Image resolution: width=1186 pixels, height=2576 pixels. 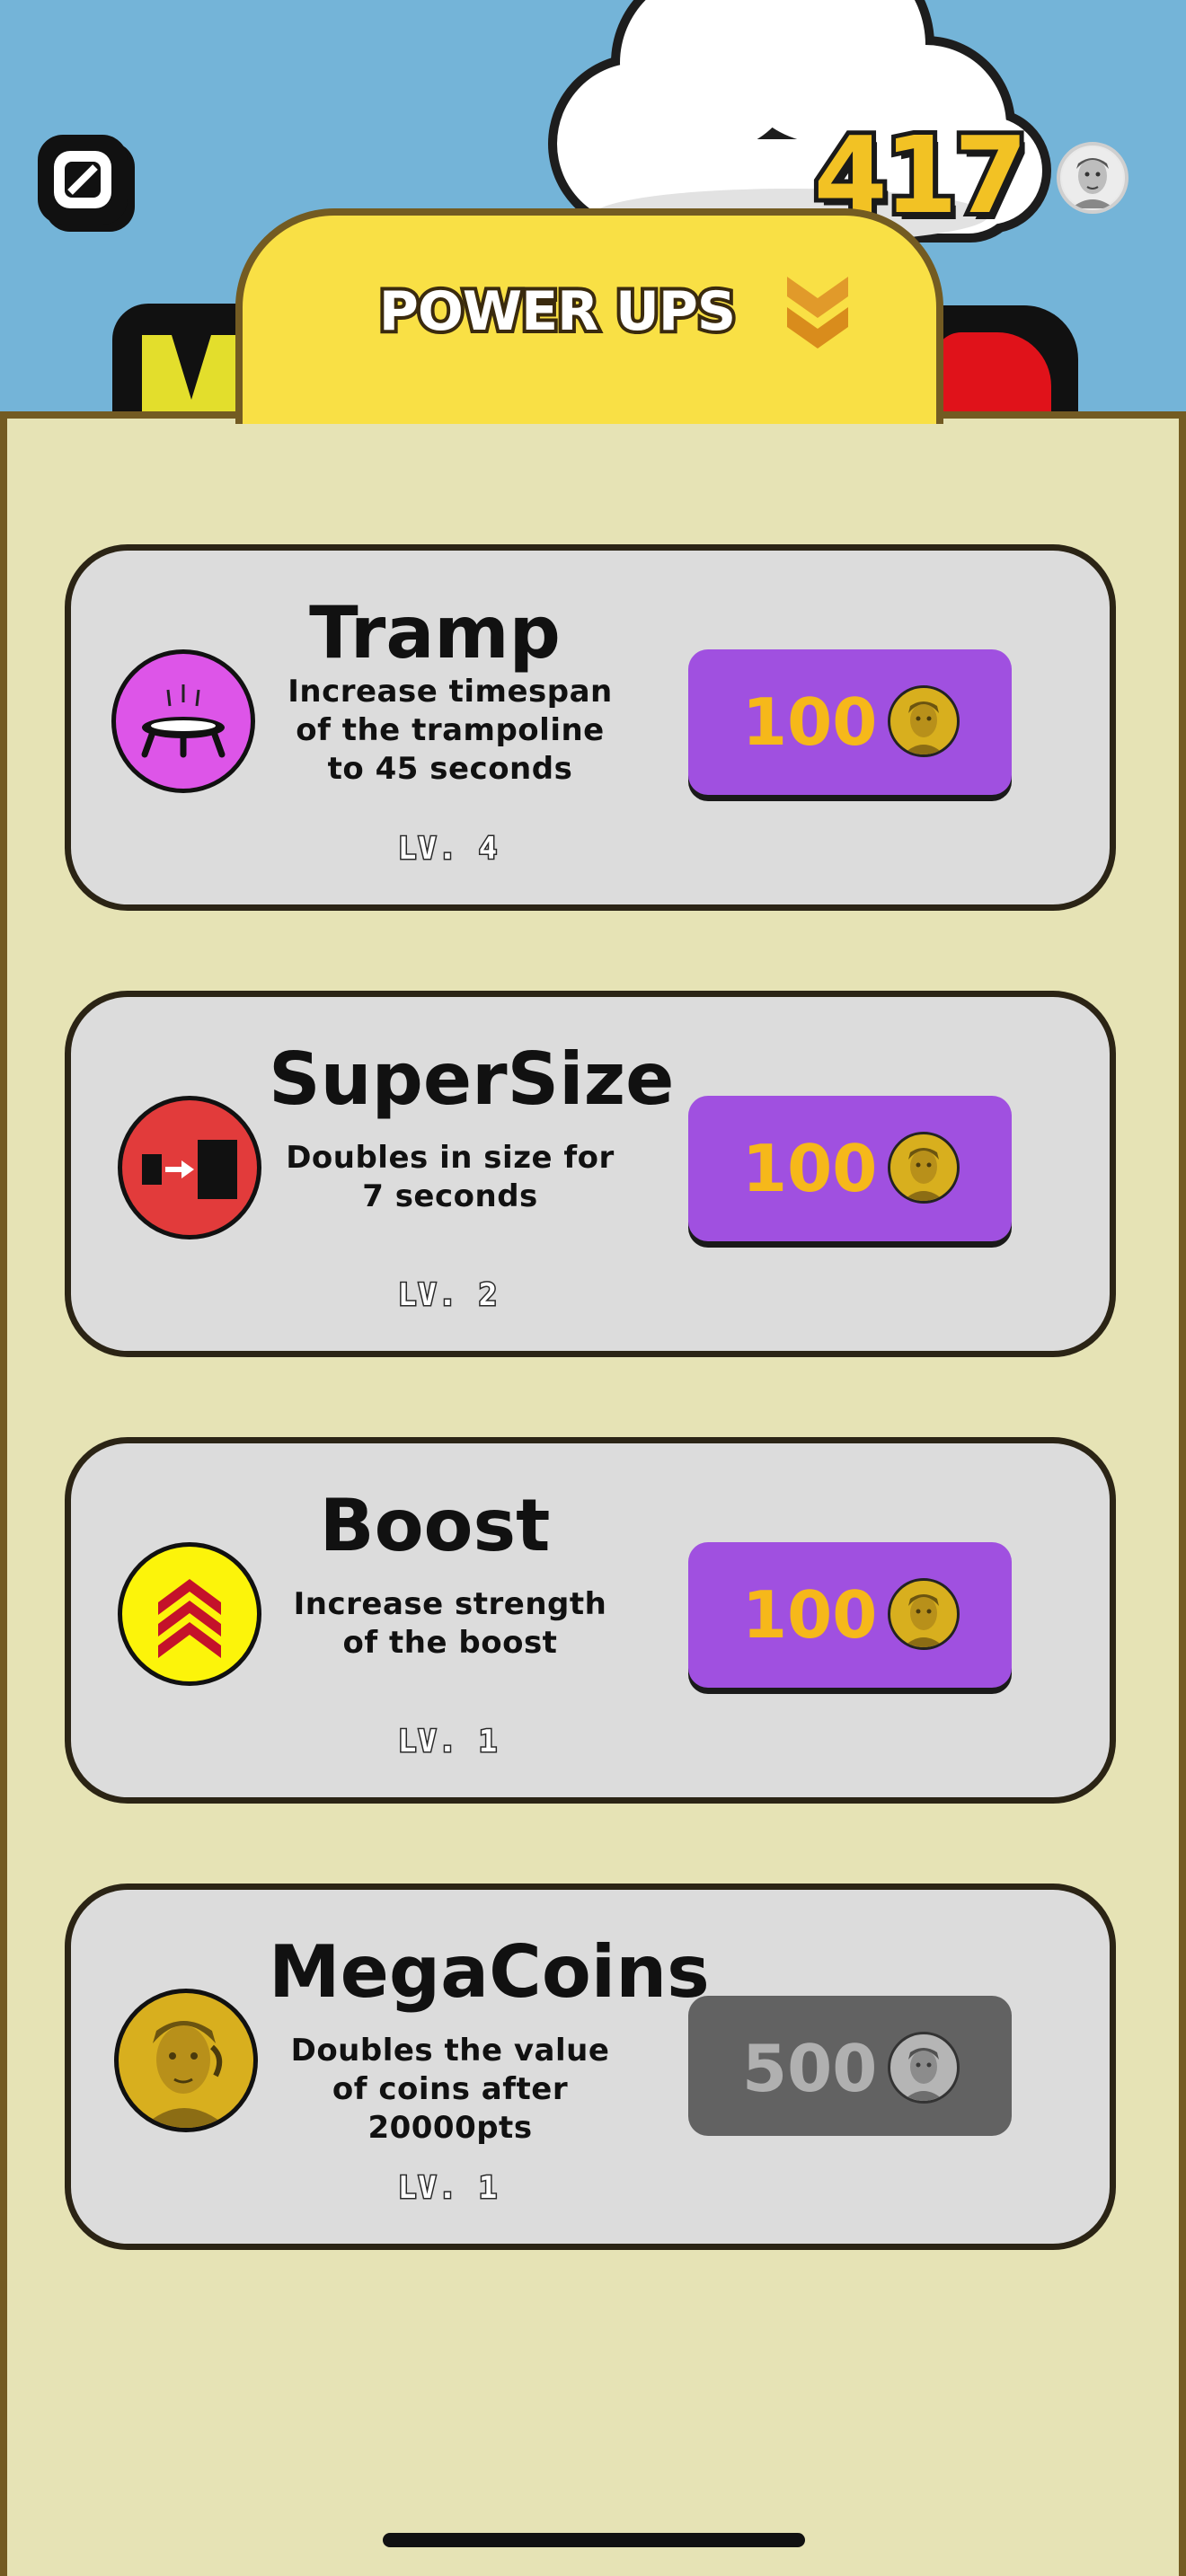 I want to click on trampoline-icon, so click(x=183, y=721).